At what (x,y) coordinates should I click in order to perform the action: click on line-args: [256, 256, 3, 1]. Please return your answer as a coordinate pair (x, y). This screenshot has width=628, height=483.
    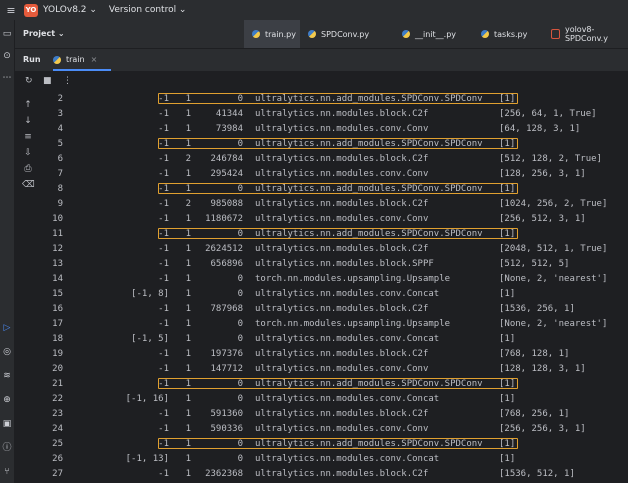
    Looking at the image, I should click on (542, 429).